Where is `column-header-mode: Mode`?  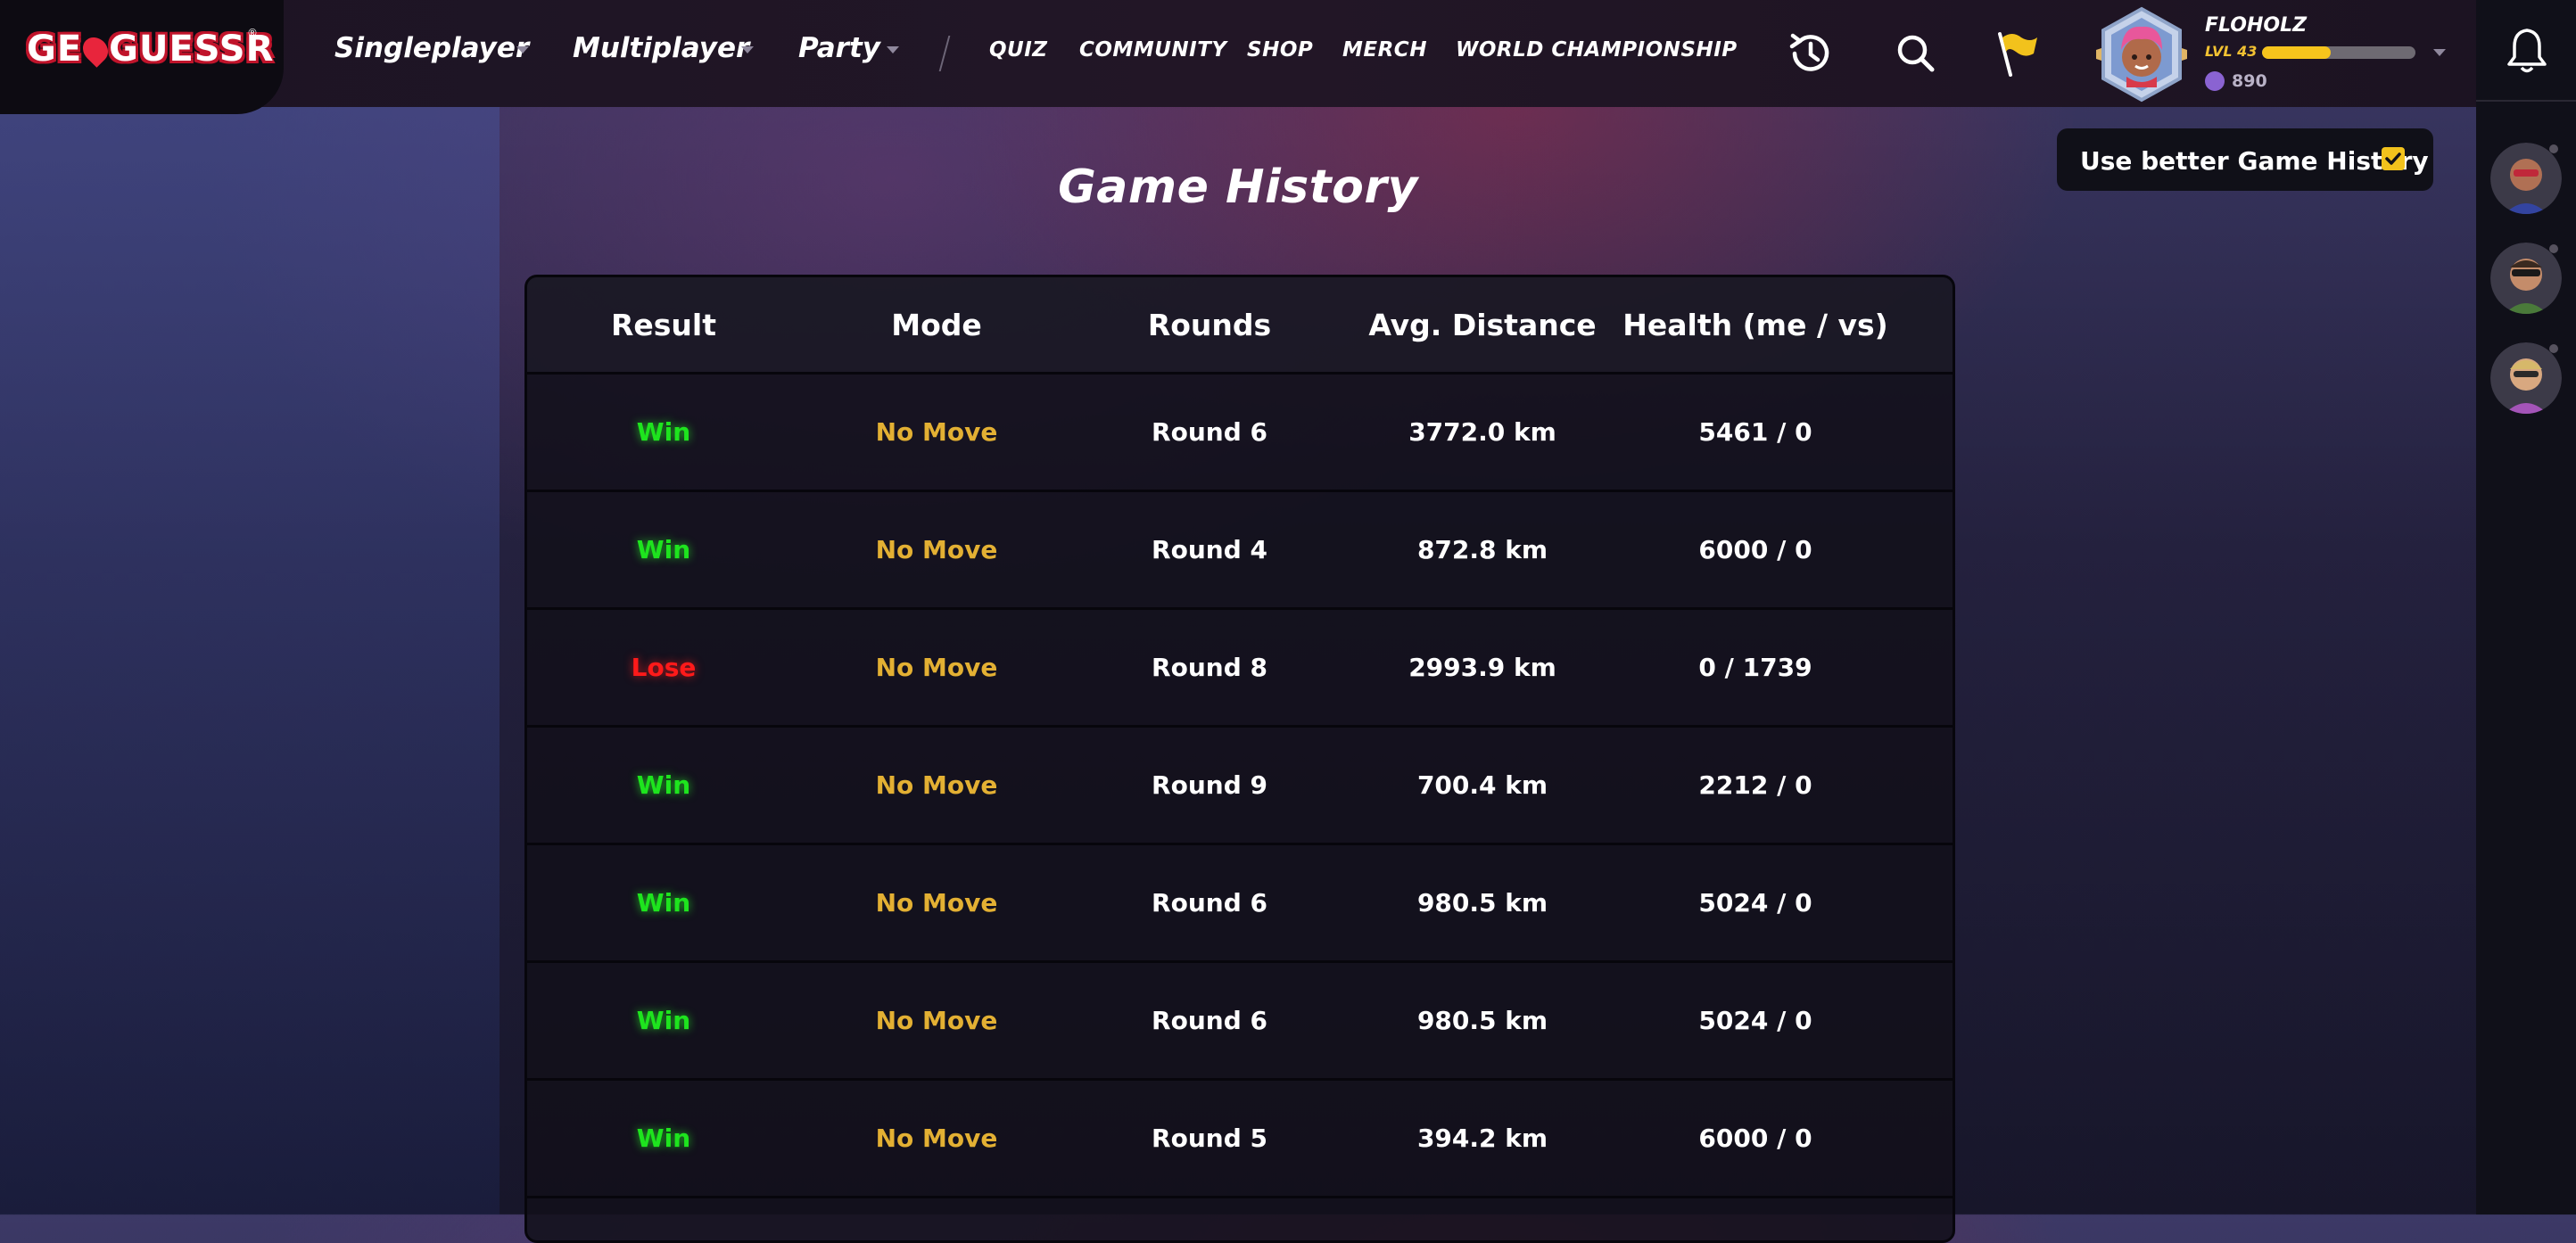 column-header-mode: Mode is located at coordinates (937, 324).